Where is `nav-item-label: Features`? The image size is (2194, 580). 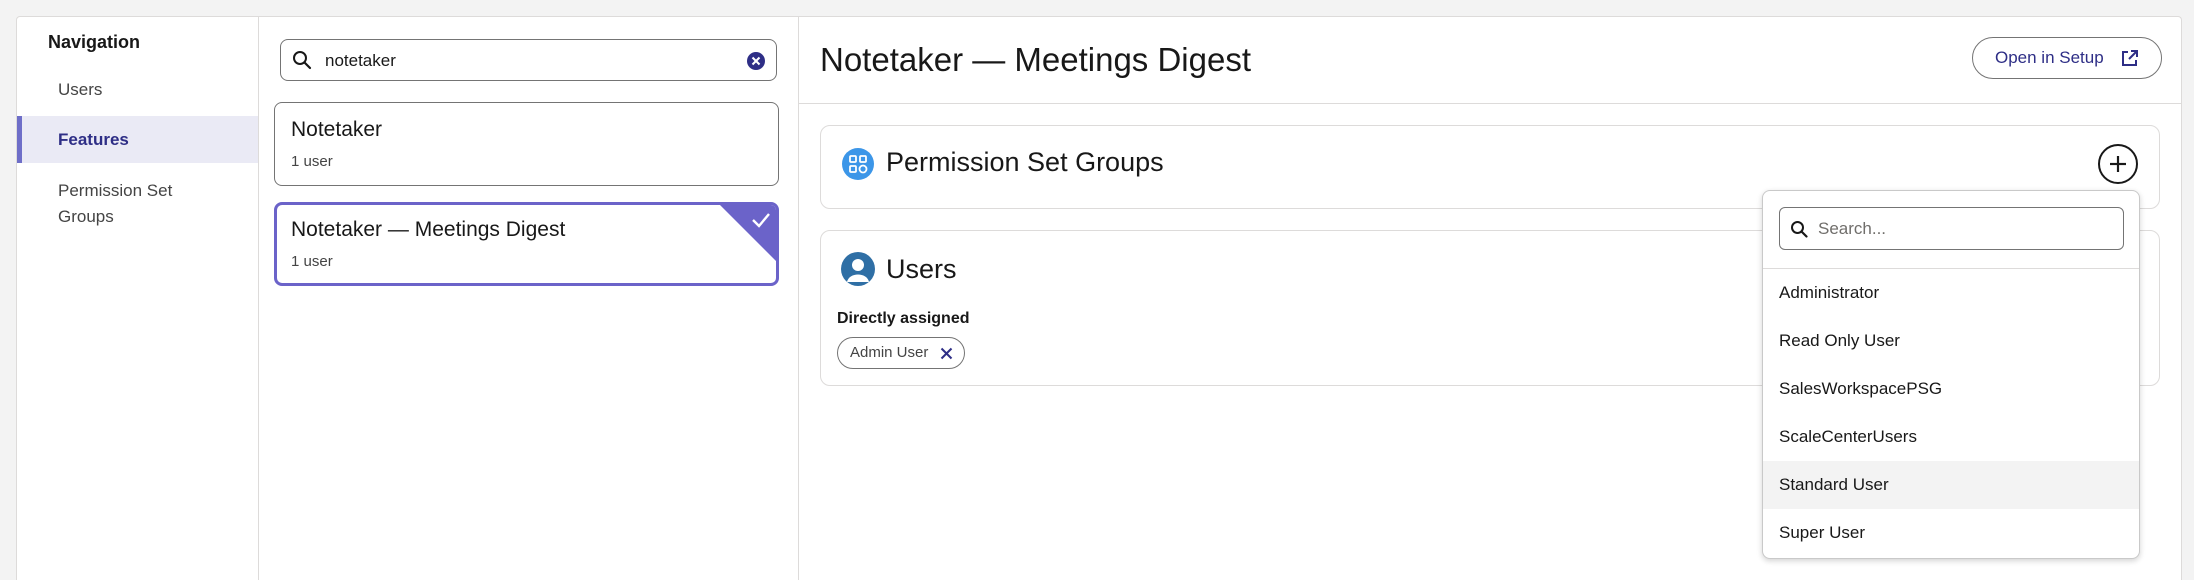
nav-item-label: Features is located at coordinates (93, 139).